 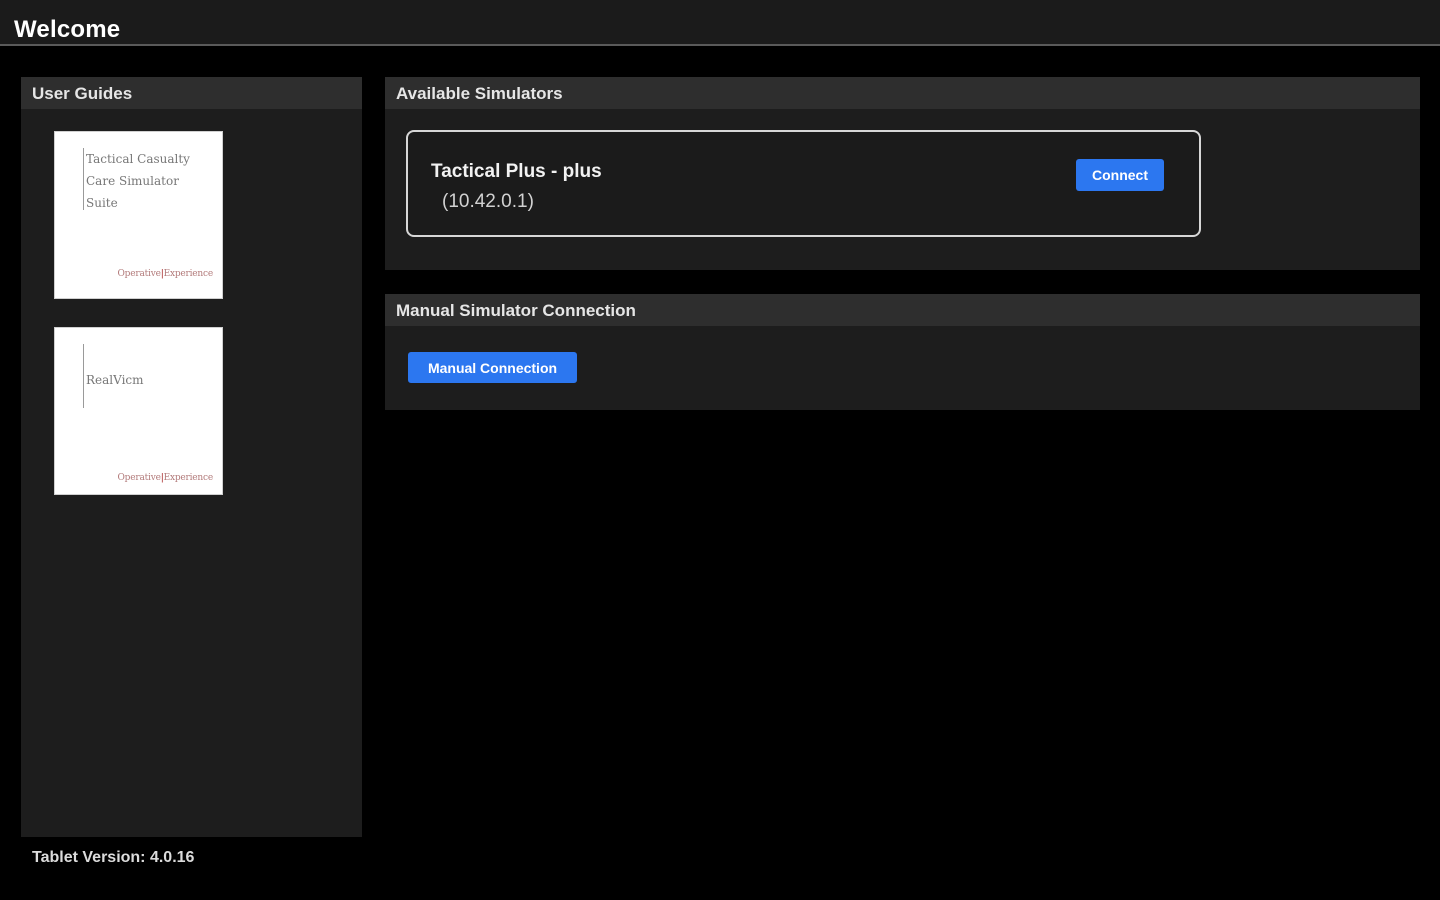 What do you see at coordinates (1120, 175) in the screenshot?
I see `connect-button: Connect` at bounding box center [1120, 175].